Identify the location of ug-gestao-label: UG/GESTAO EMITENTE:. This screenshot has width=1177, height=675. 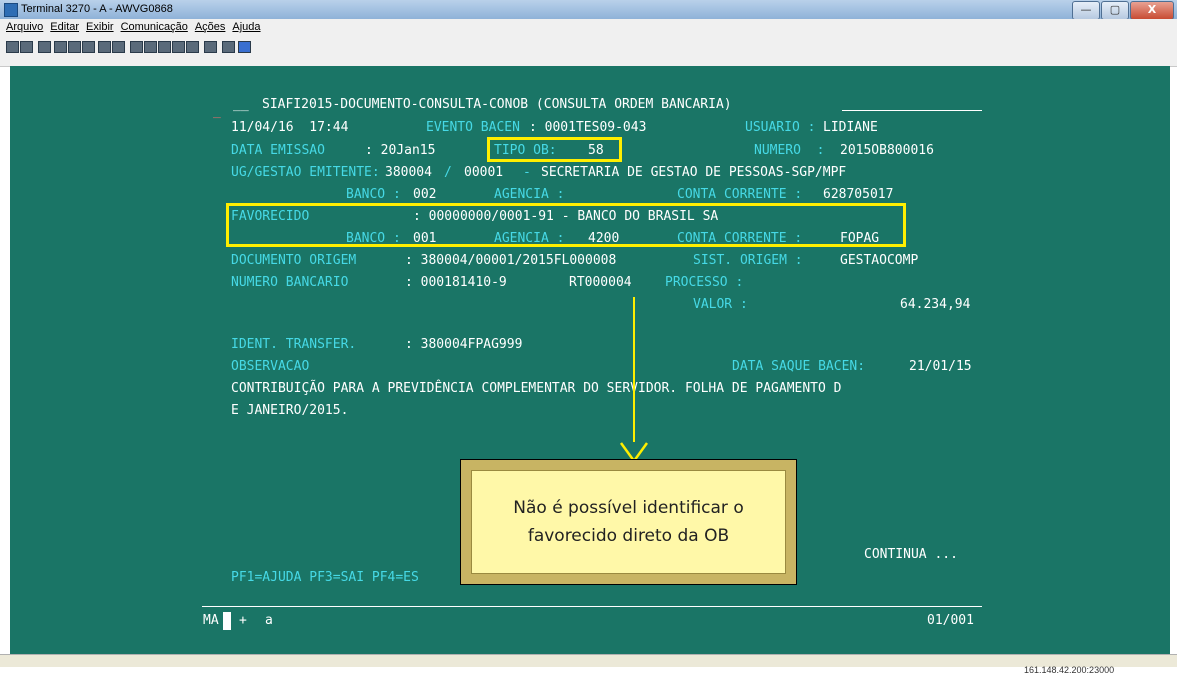
(305, 172).